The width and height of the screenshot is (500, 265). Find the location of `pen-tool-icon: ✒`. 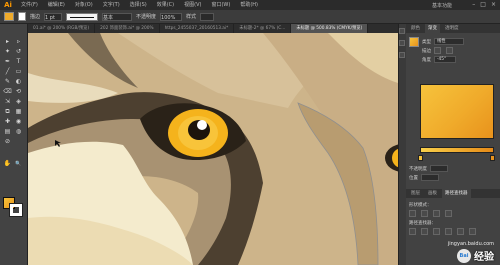

pen-tool-icon: ✒ is located at coordinates (7, 62).